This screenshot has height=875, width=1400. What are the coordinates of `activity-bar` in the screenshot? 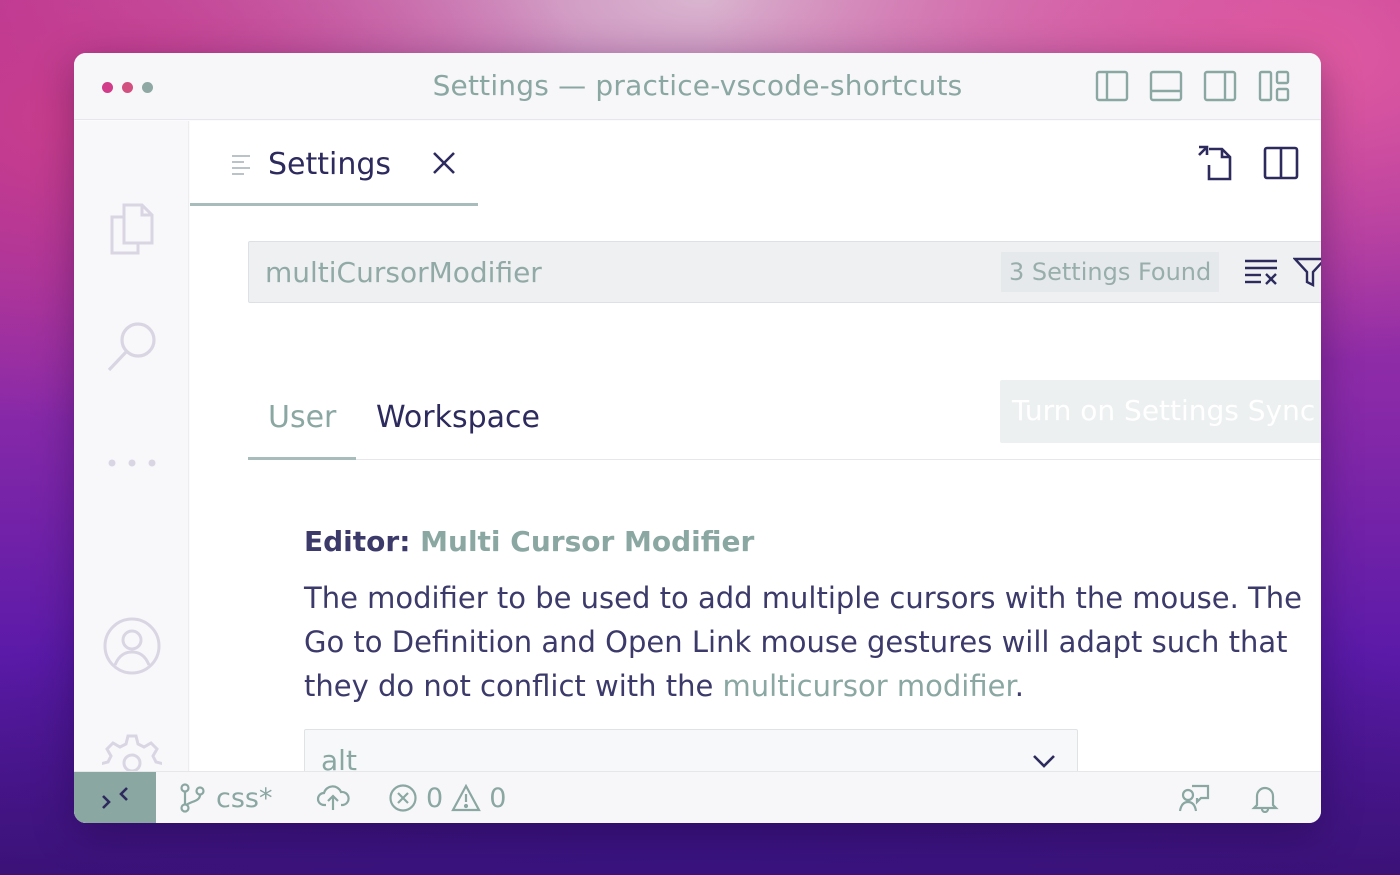 It's located at (131, 461).